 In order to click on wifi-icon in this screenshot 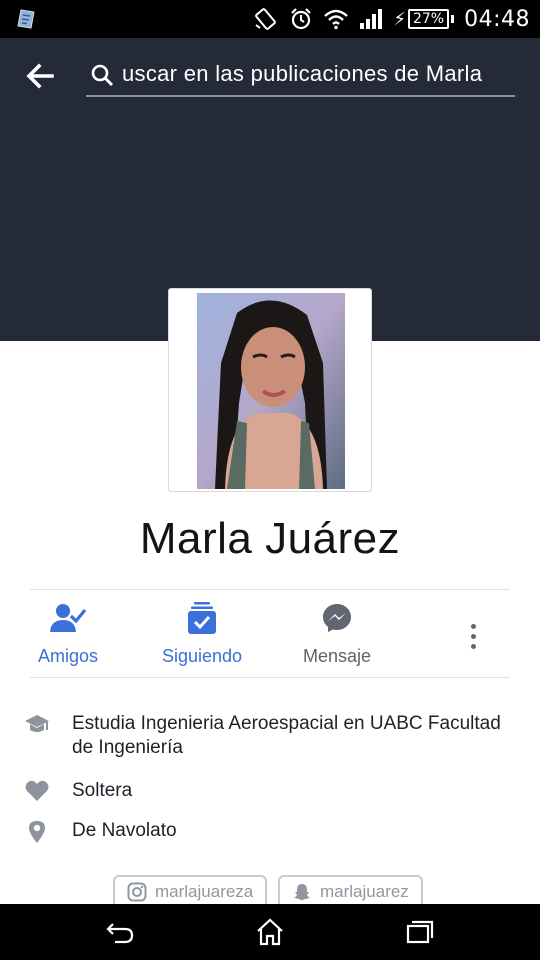, I will do `click(336, 19)`.